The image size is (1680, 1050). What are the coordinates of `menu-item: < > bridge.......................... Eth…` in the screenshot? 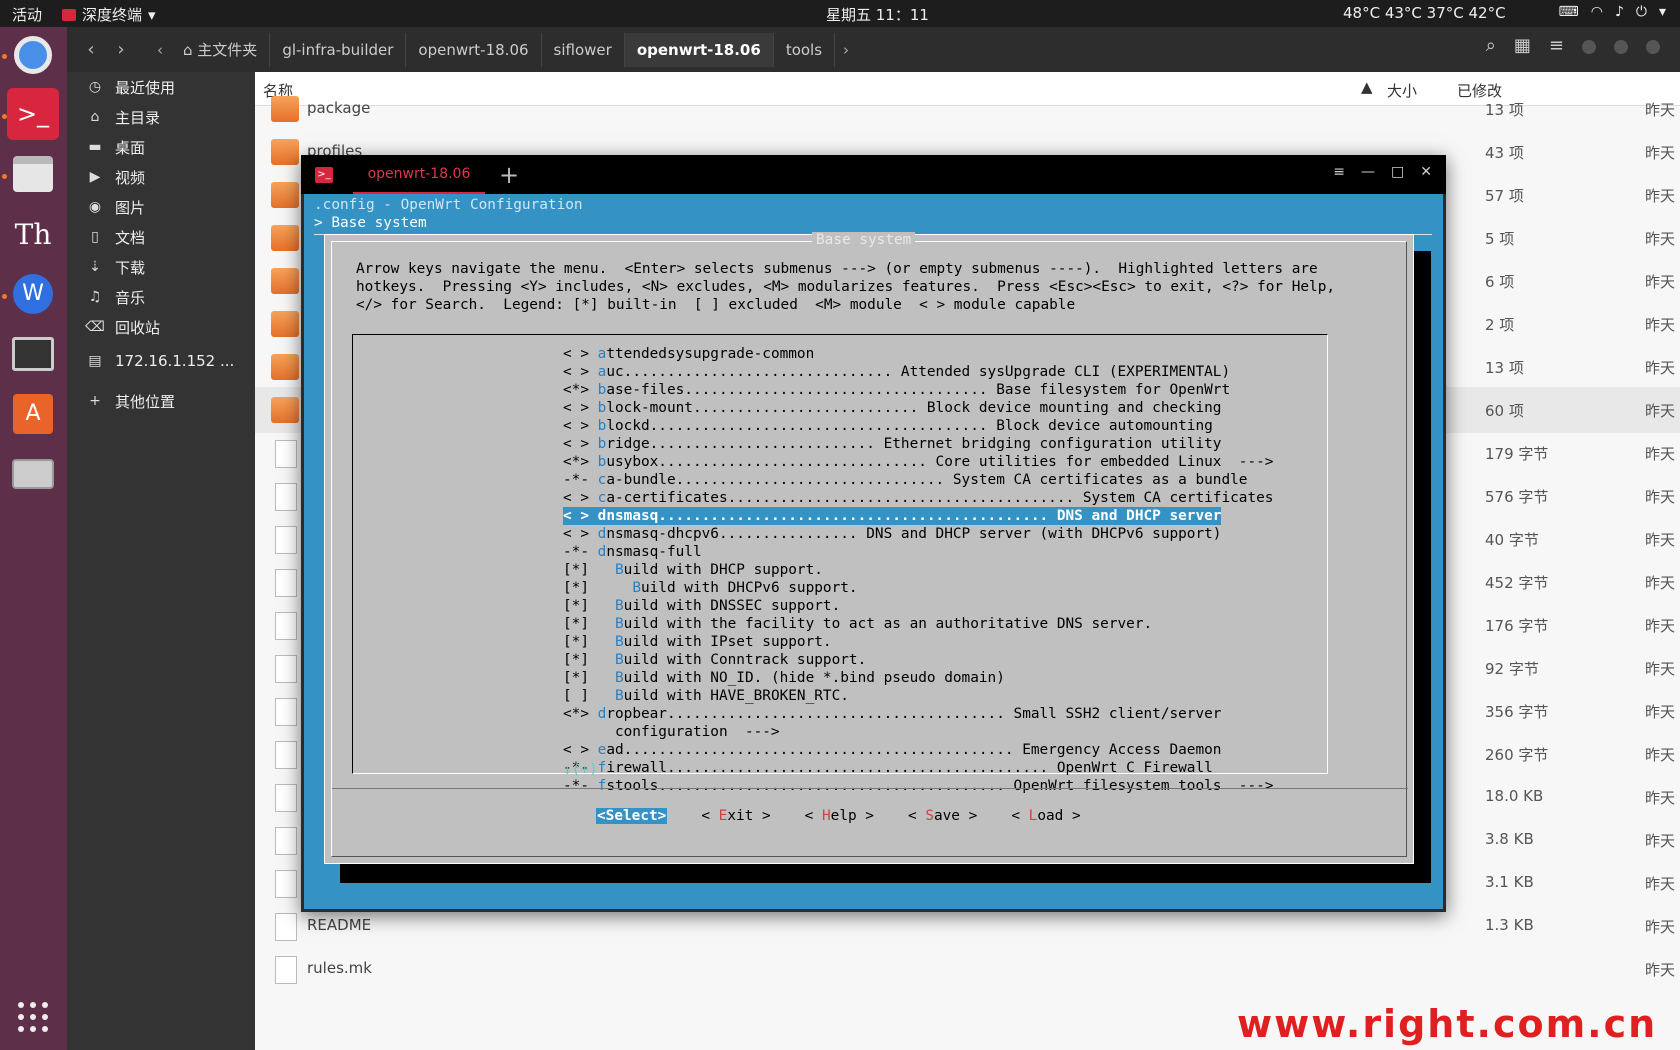 It's located at (918, 444).